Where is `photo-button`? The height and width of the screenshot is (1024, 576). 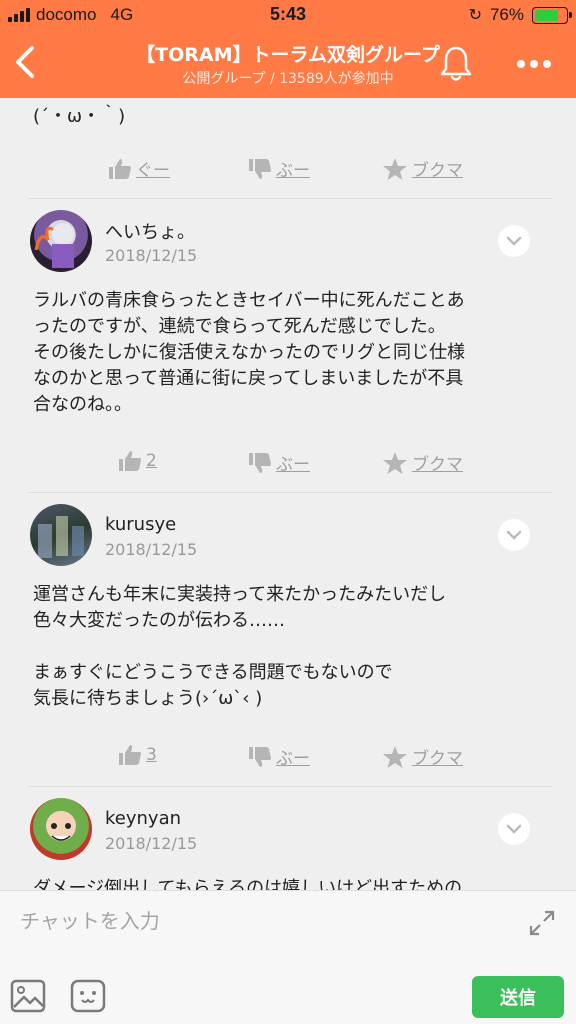
photo-button is located at coordinates (29, 996).